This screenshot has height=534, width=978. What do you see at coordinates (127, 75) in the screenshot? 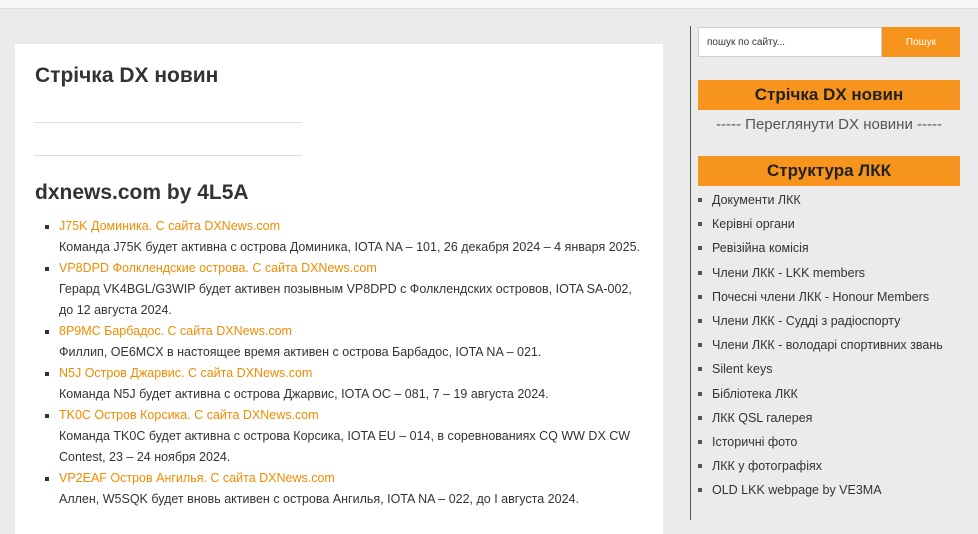
I see `page-title: Стрічка DX новин` at bounding box center [127, 75].